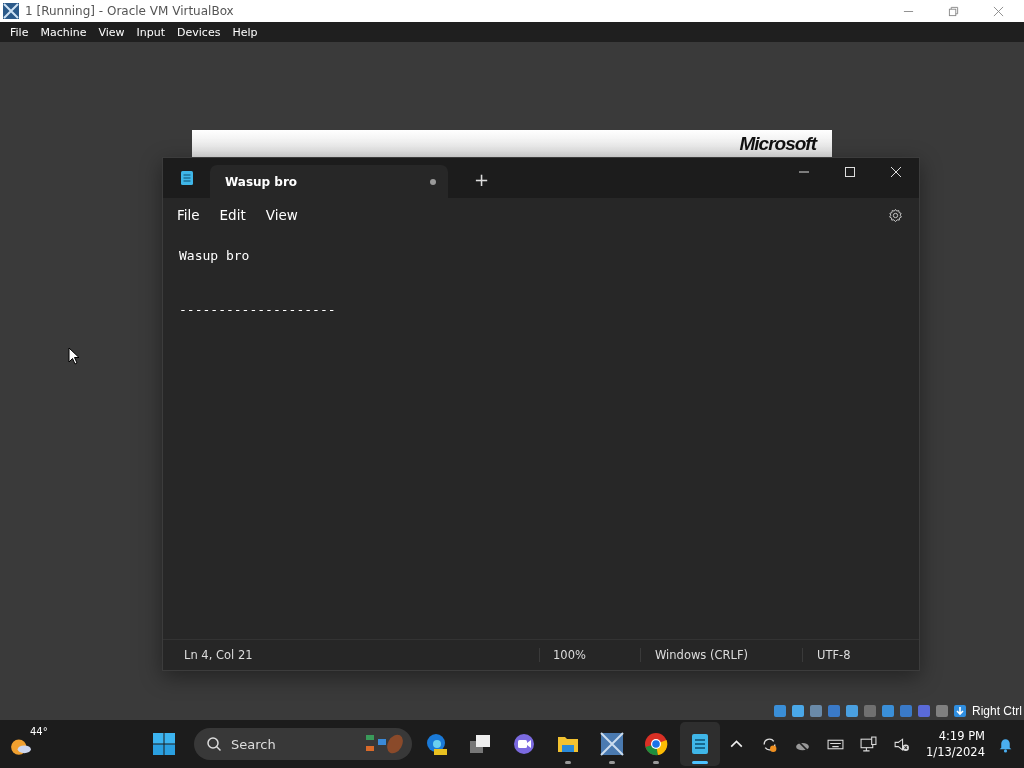 The width and height of the screenshot is (1024, 768). What do you see at coordinates (895, 215) in the screenshot?
I see `settings-icon` at bounding box center [895, 215].